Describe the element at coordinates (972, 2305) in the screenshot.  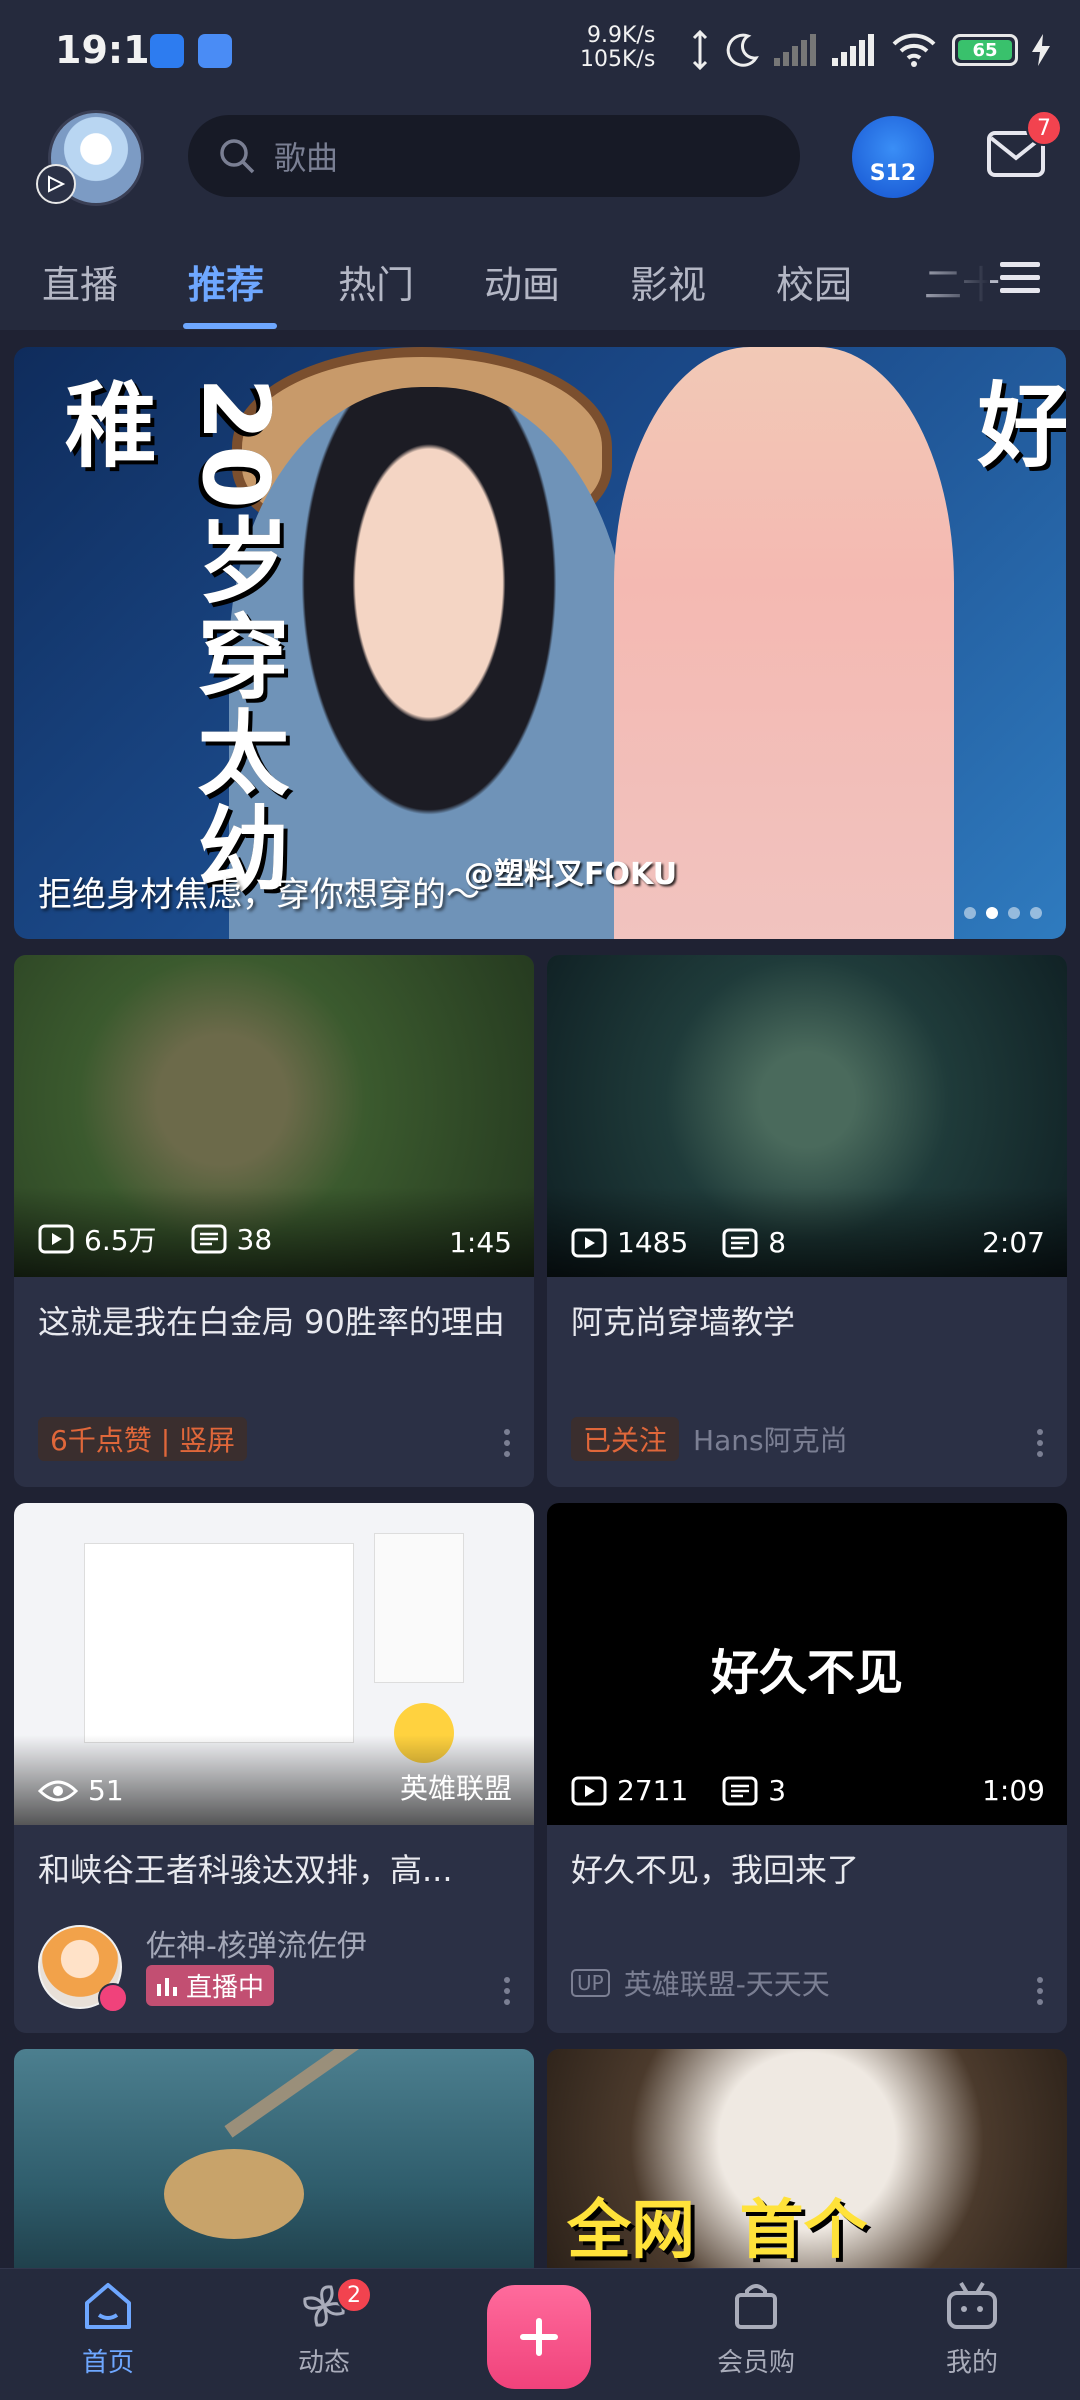
I see `tv-icon` at that location.